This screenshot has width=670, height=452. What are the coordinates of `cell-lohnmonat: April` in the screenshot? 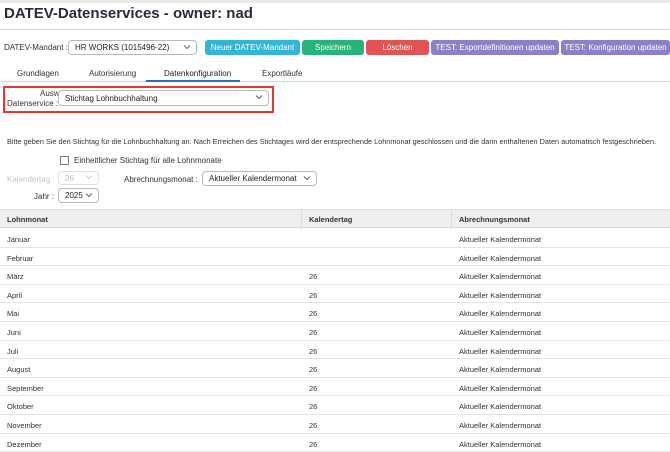 It's located at (15, 295).